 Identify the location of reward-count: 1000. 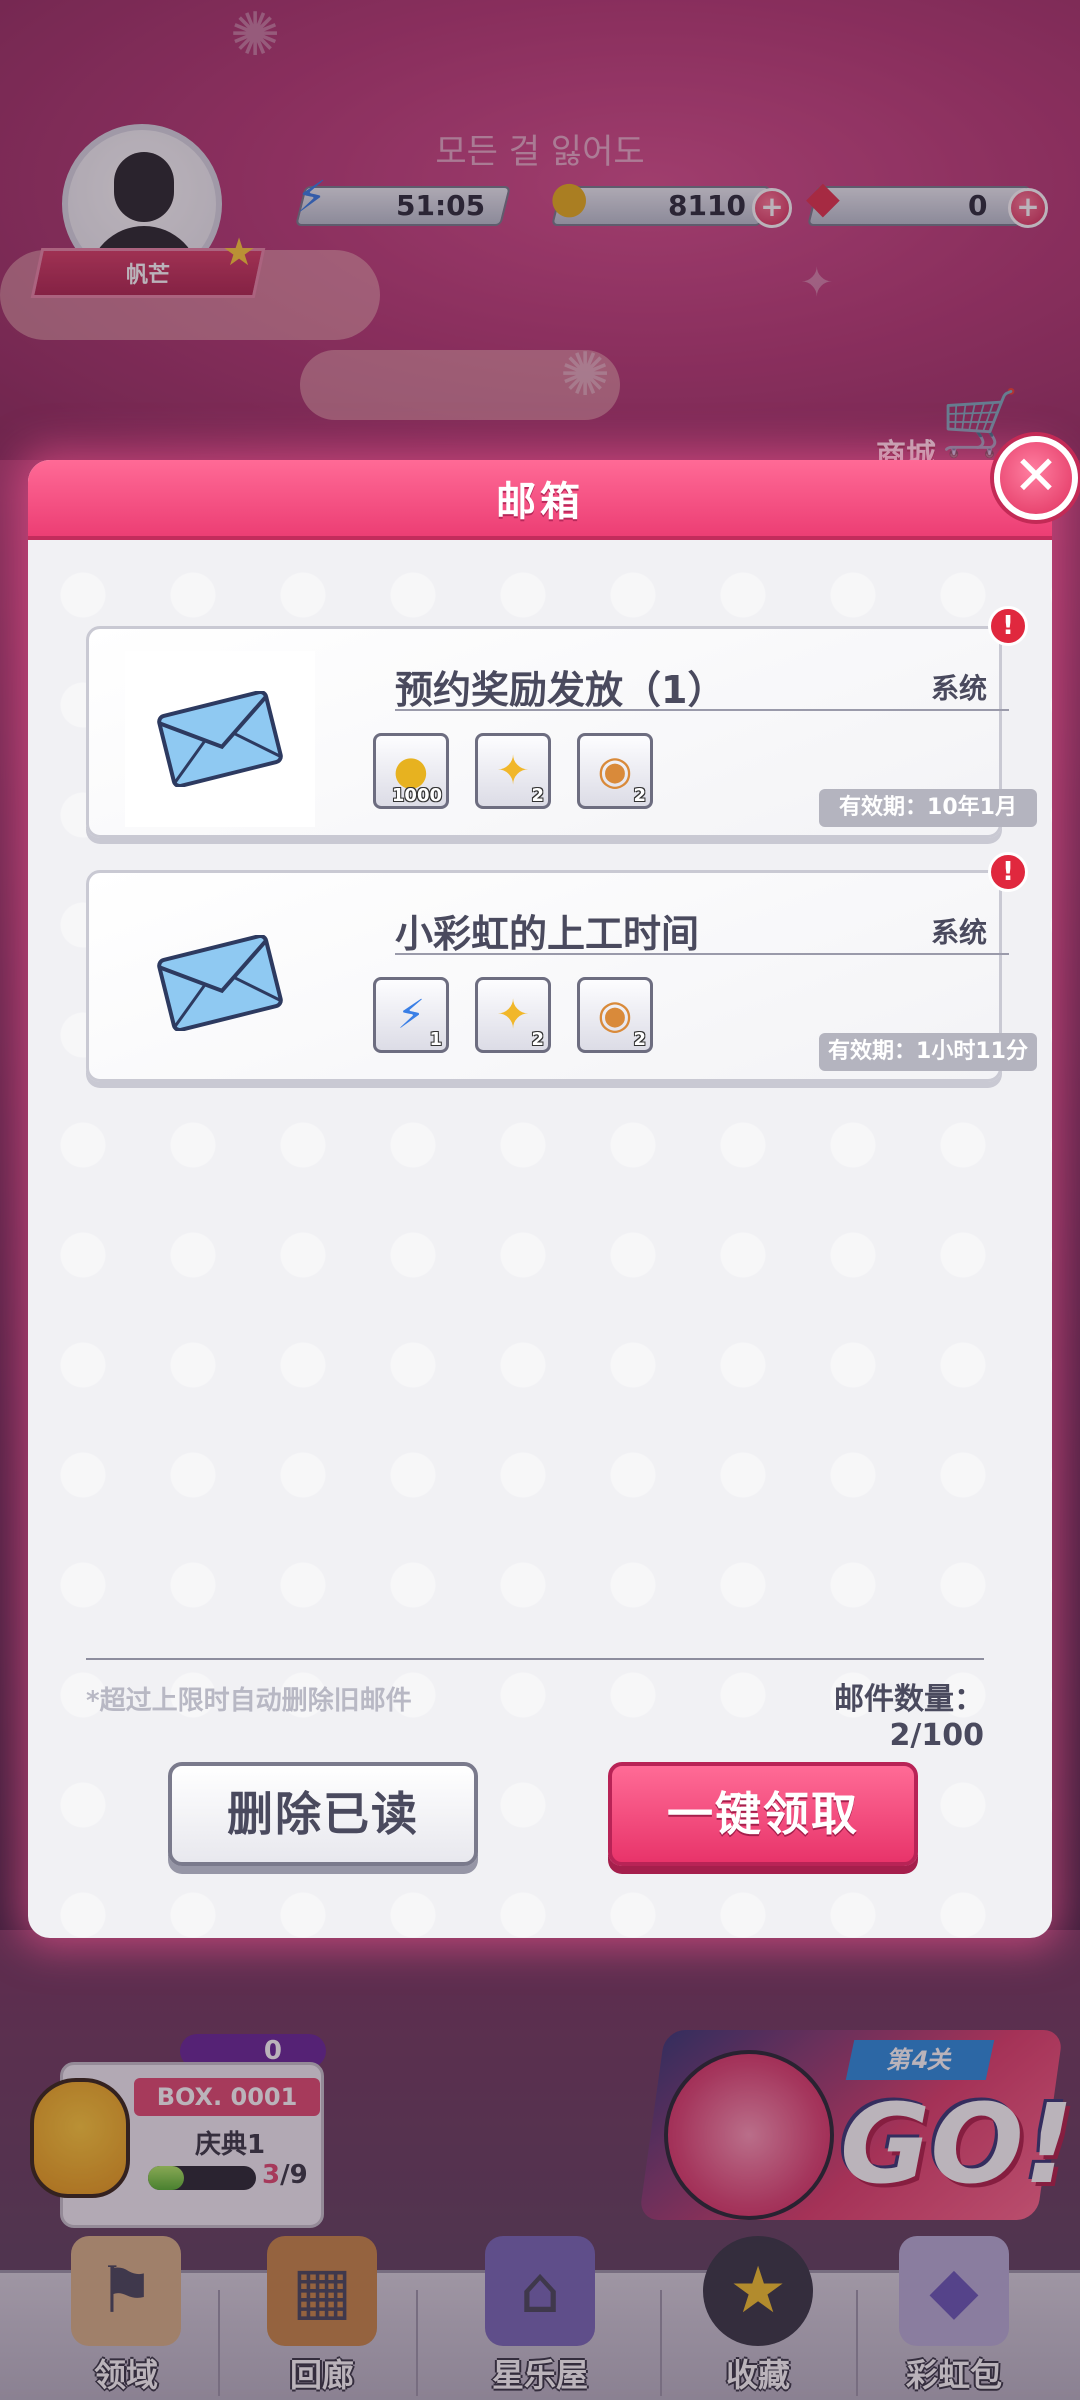
(416, 795).